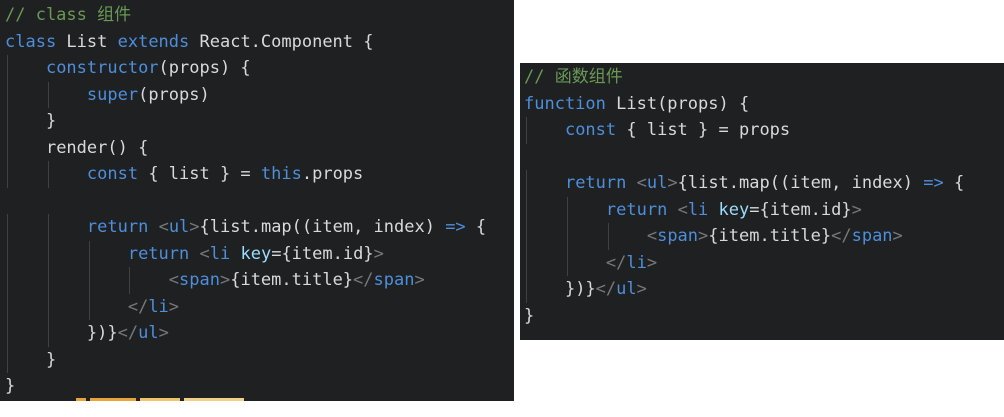 The image size is (1004, 417). Describe the element at coordinates (174, 94) in the screenshot. I see `code-token: (props)` at that location.